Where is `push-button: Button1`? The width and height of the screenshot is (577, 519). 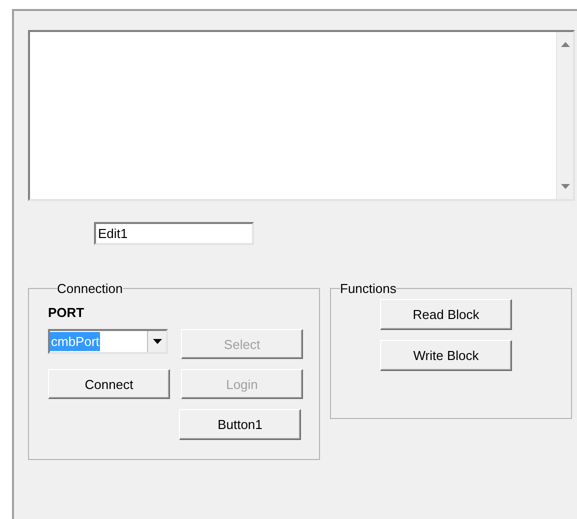 push-button: Button1 is located at coordinates (240, 424).